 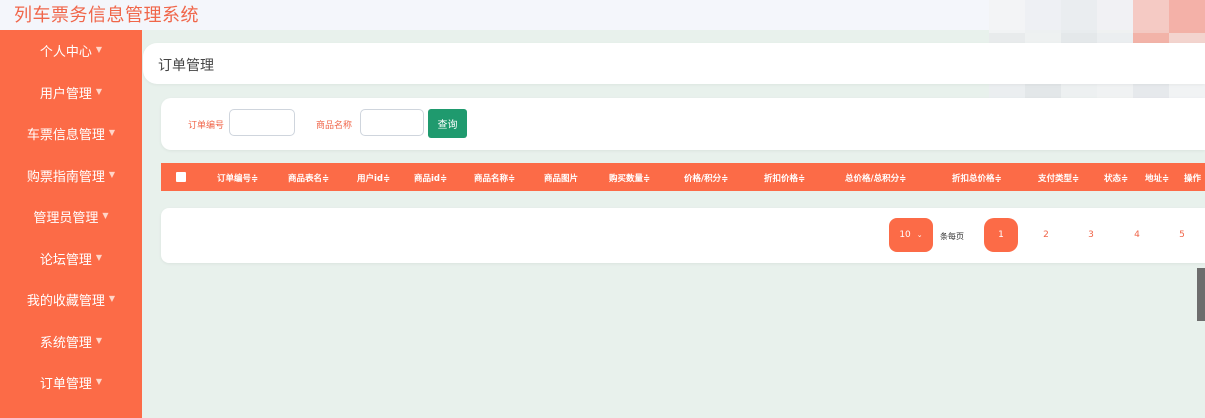 I want to click on column-header-actions: 操作, so click(x=1193, y=179).